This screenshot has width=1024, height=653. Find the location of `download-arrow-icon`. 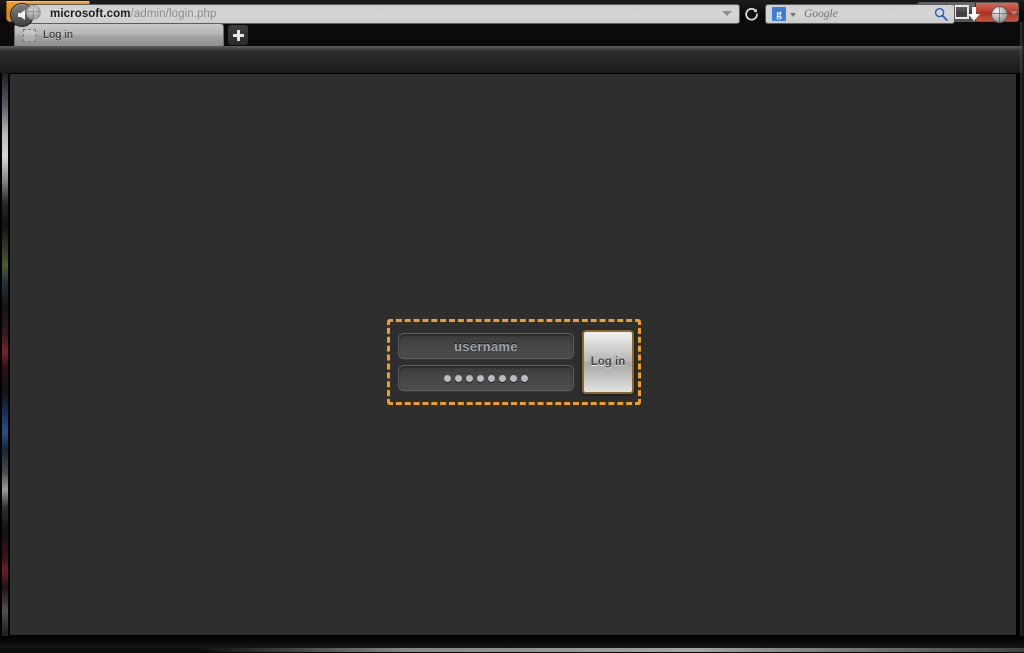

download-arrow-icon is located at coordinates (974, 14).